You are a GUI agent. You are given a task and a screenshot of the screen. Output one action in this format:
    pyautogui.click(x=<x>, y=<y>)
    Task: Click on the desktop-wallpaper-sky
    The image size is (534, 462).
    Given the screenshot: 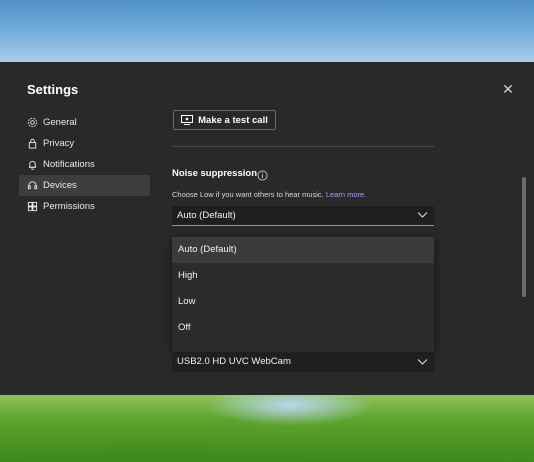 What is the action you would take?
    pyautogui.click(x=267, y=31)
    